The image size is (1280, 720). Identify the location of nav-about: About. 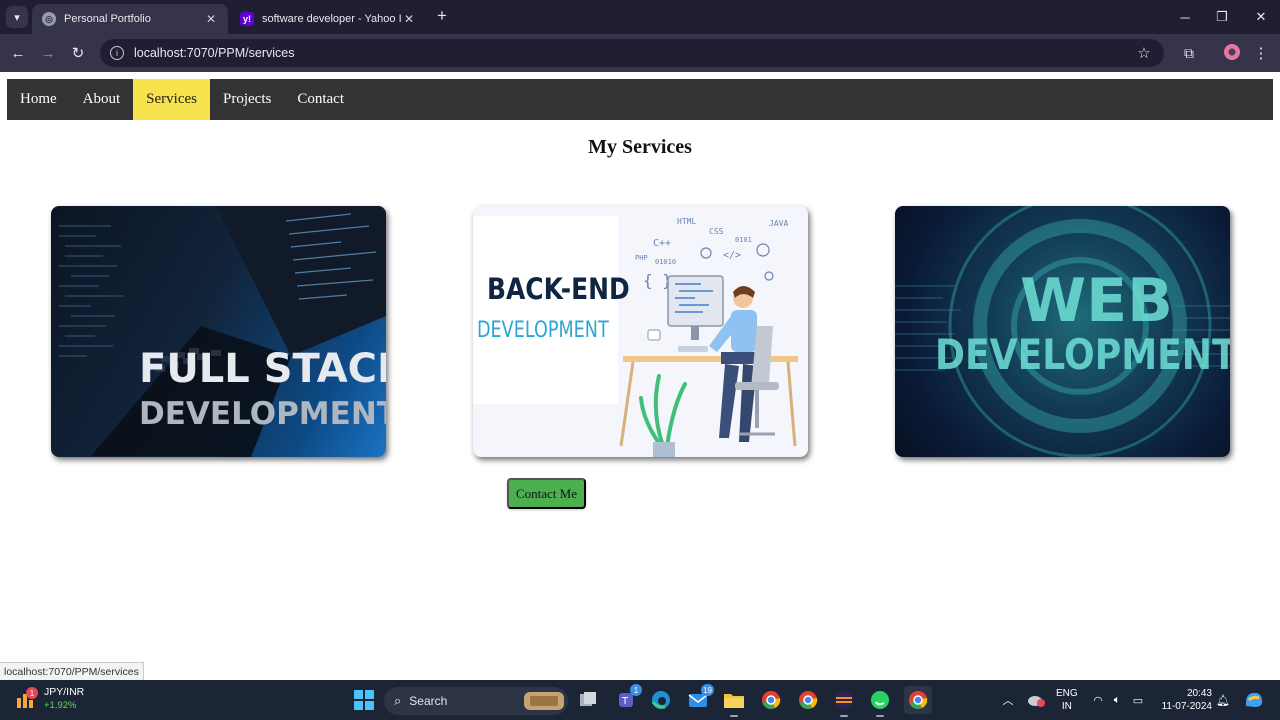
(102, 99).